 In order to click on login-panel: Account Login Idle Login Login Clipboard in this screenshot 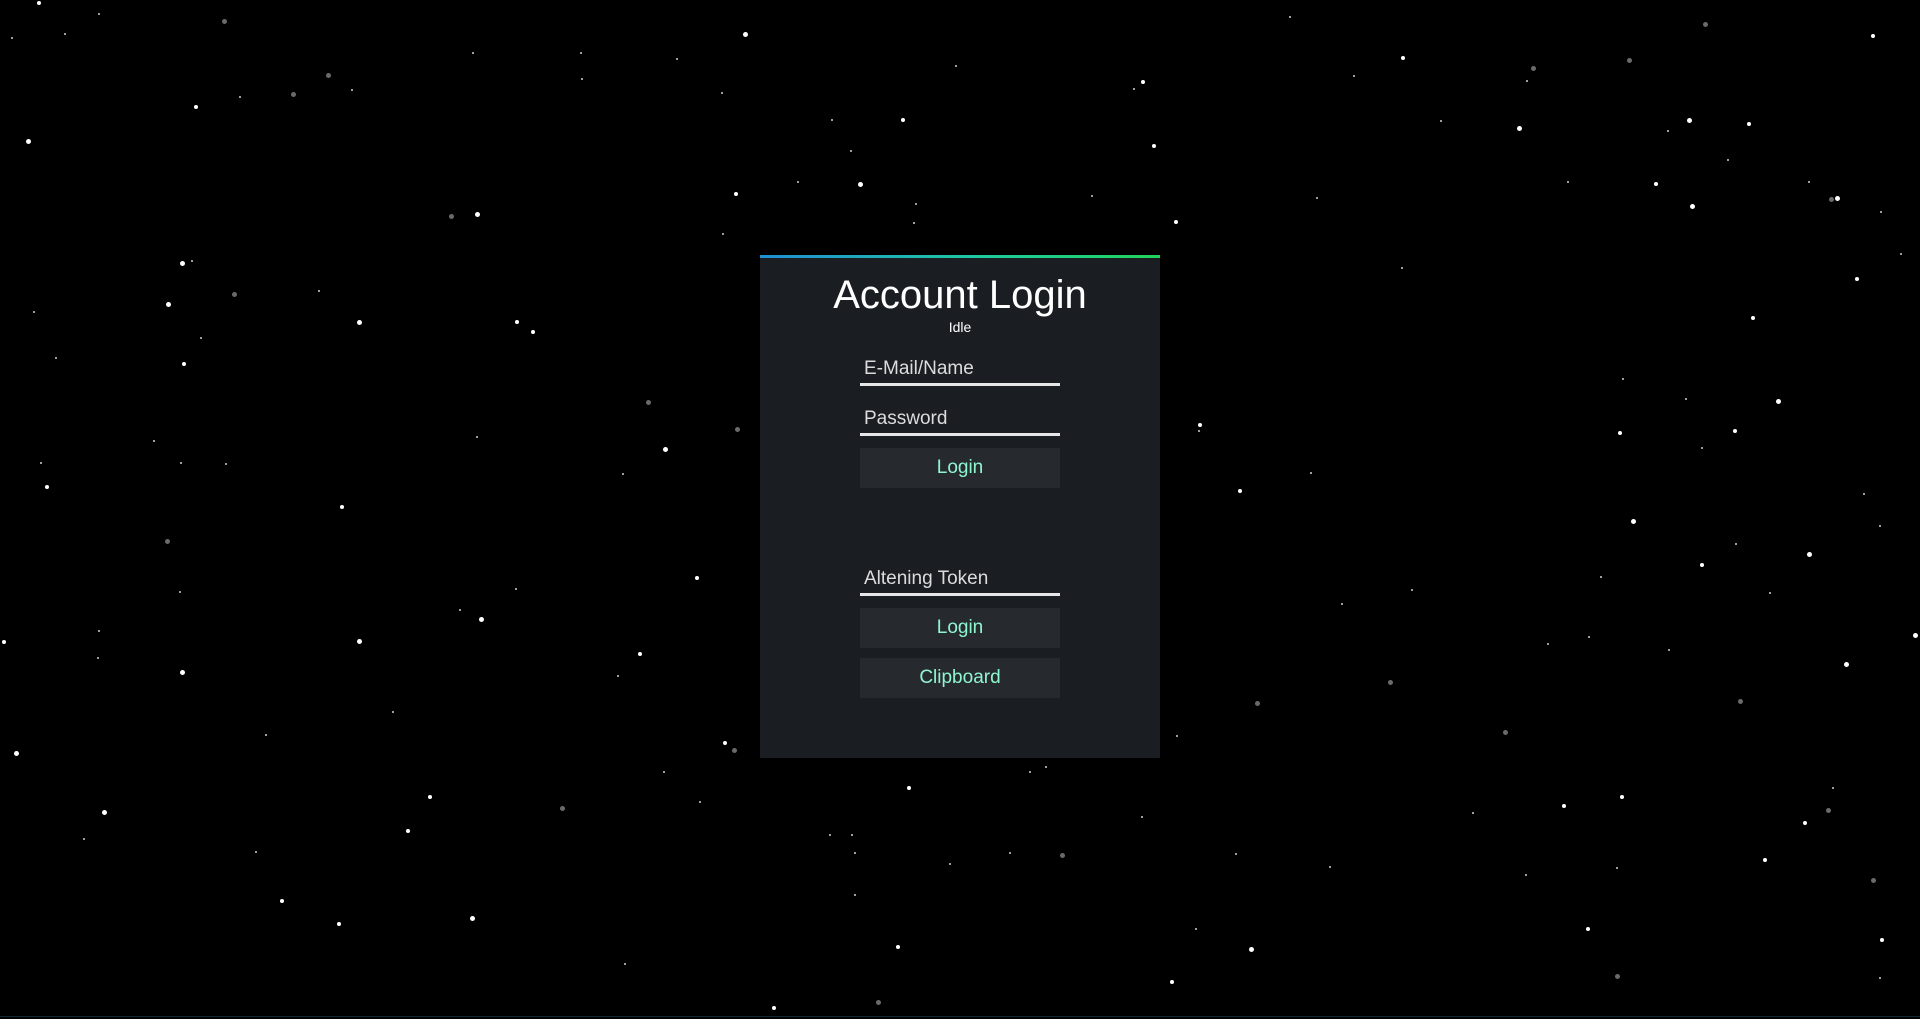, I will do `click(960, 506)`.